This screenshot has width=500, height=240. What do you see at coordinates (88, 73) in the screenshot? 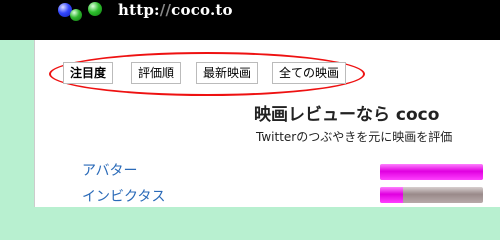
I see `tab-attention: 注目度` at bounding box center [88, 73].